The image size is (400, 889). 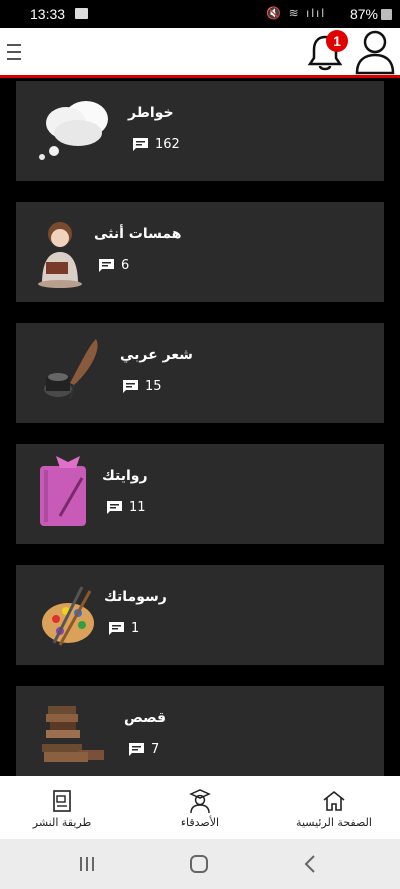 I want to click on post-count: 6, so click(x=113, y=265).